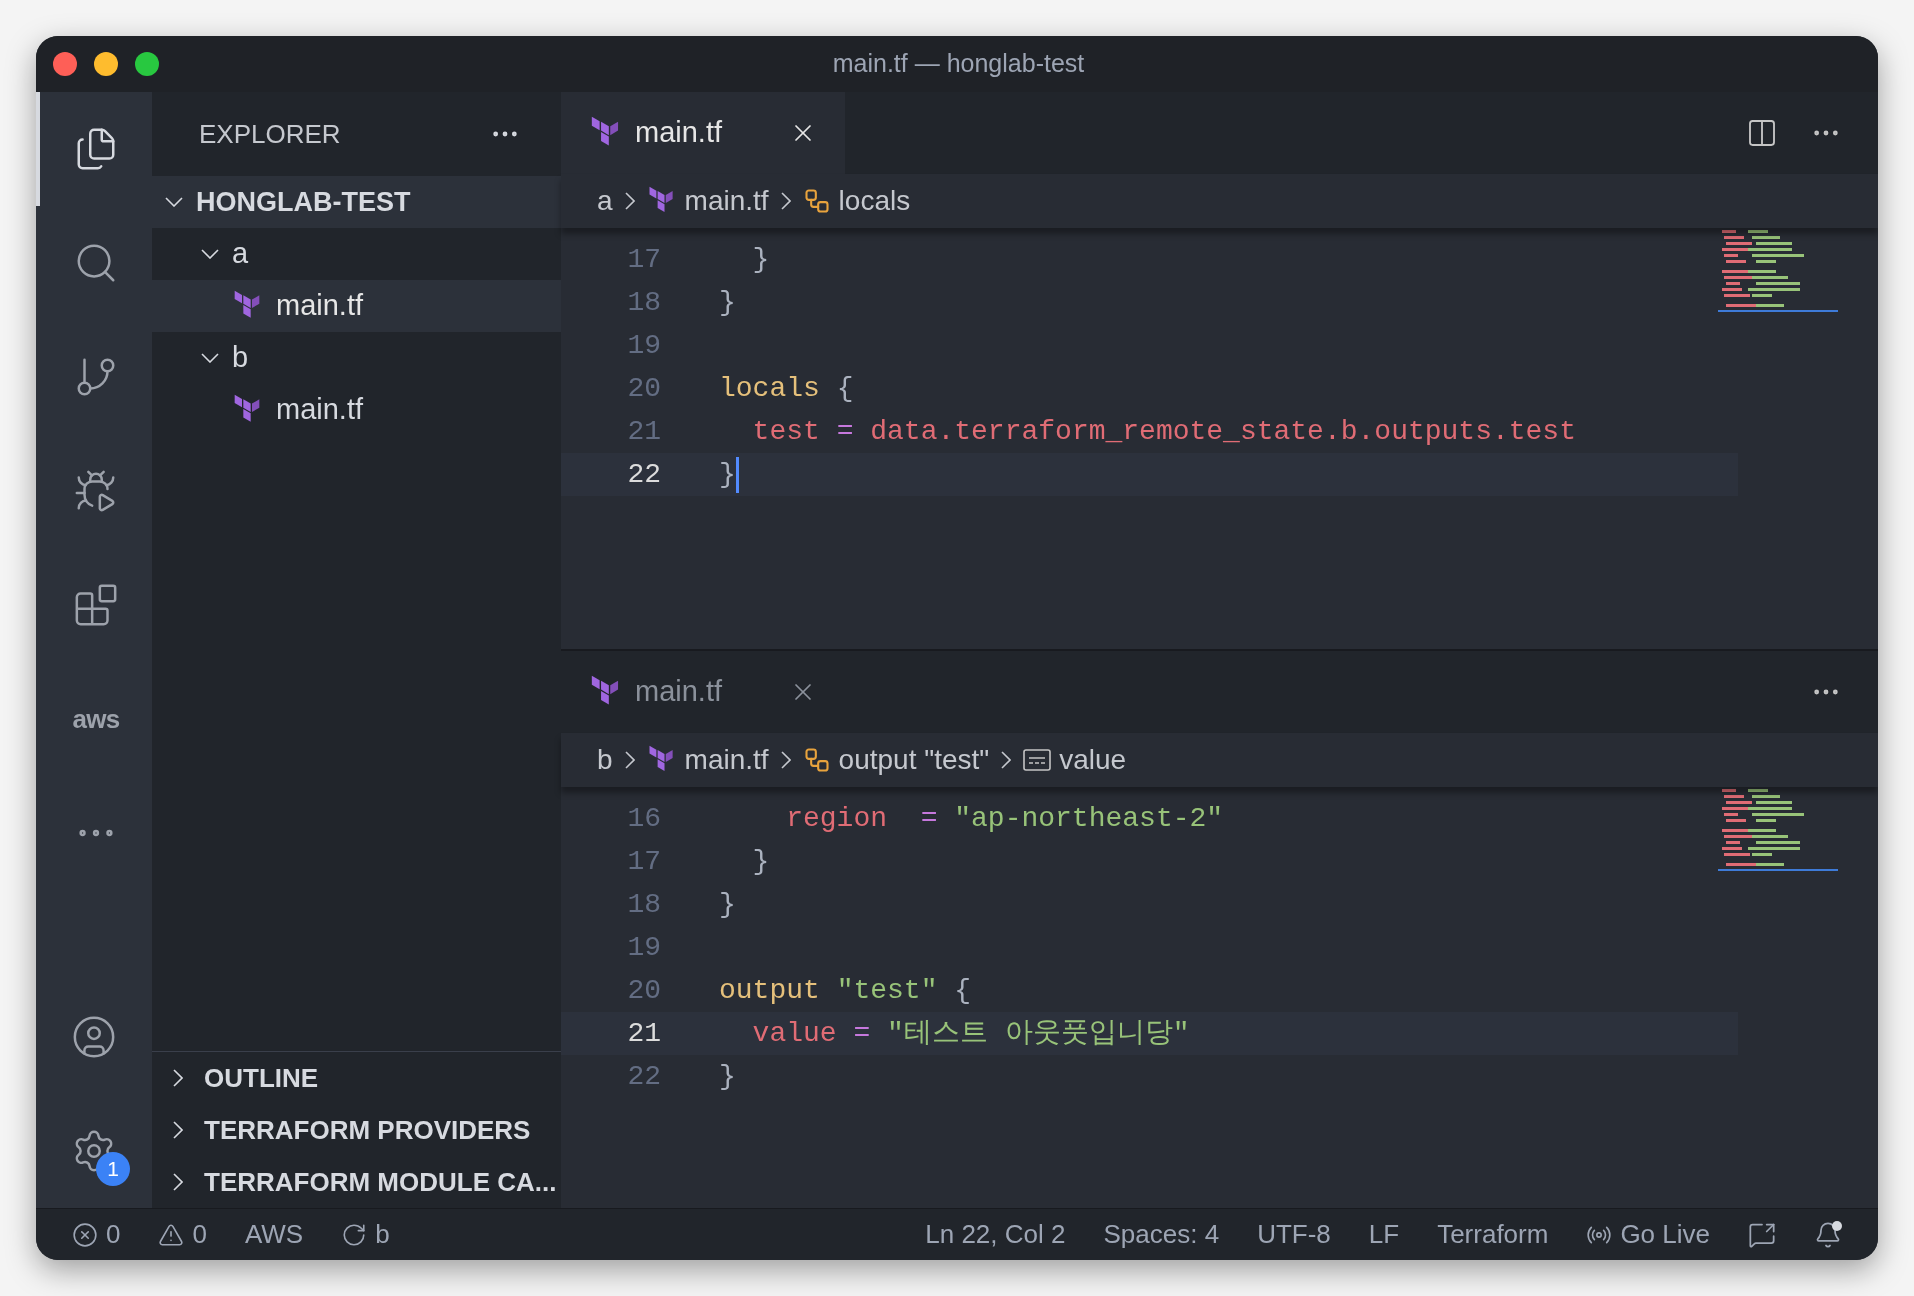 Image resolution: width=1914 pixels, height=1296 pixels. Describe the element at coordinates (1294, 1234) in the screenshot. I see `status-item: UTF-8` at that location.